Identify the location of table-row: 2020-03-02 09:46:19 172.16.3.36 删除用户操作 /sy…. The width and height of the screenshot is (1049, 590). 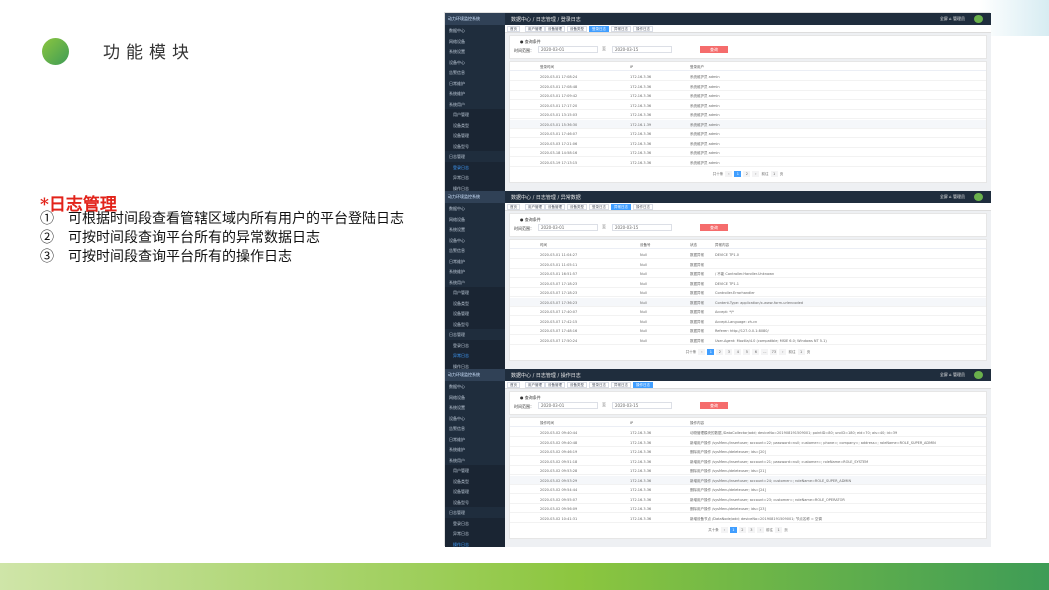
(748, 451).